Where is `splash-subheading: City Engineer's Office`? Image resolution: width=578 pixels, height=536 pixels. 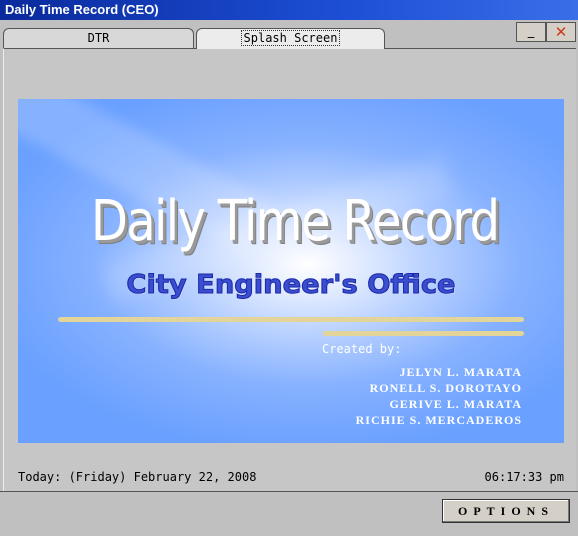 splash-subheading: City Engineer's Office is located at coordinates (291, 285).